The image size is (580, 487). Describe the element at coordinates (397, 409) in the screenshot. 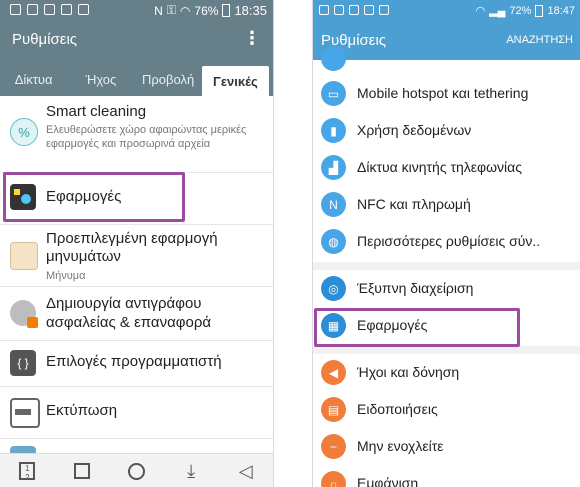

I see `list-item-title: Ειδοποιήσεις` at that location.